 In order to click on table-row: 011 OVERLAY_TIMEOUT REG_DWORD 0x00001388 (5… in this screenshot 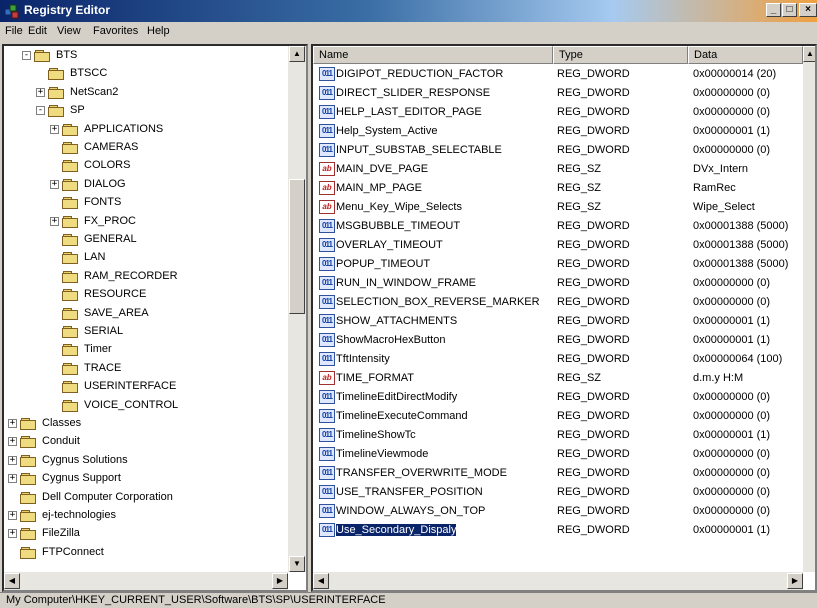, I will do `click(558, 245)`.